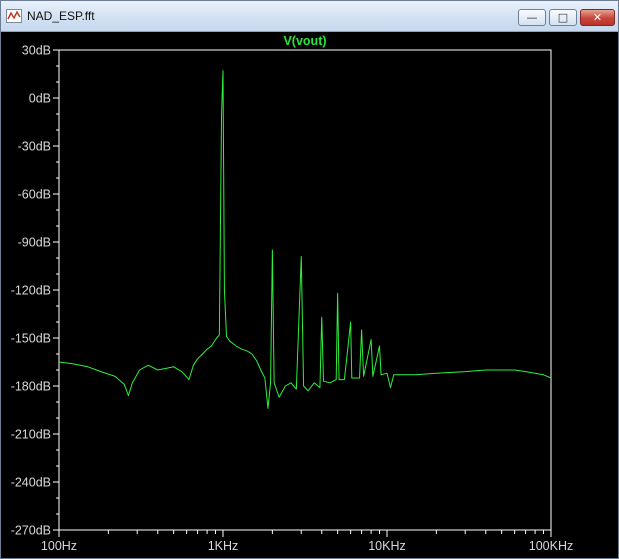 The height and width of the screenshot is (559, 619). What do you see at coordinates (304, 41) in the screenshot?
I see `trace-title: V(vout)` at bounding box center [304, 41].